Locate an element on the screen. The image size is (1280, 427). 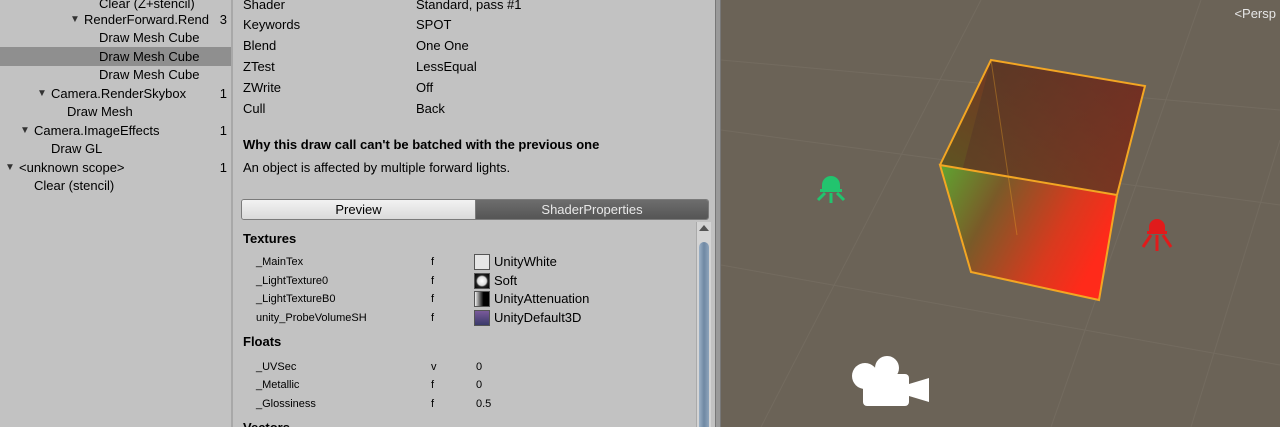
detail-key: Cull is located at coordinates (254, 108).